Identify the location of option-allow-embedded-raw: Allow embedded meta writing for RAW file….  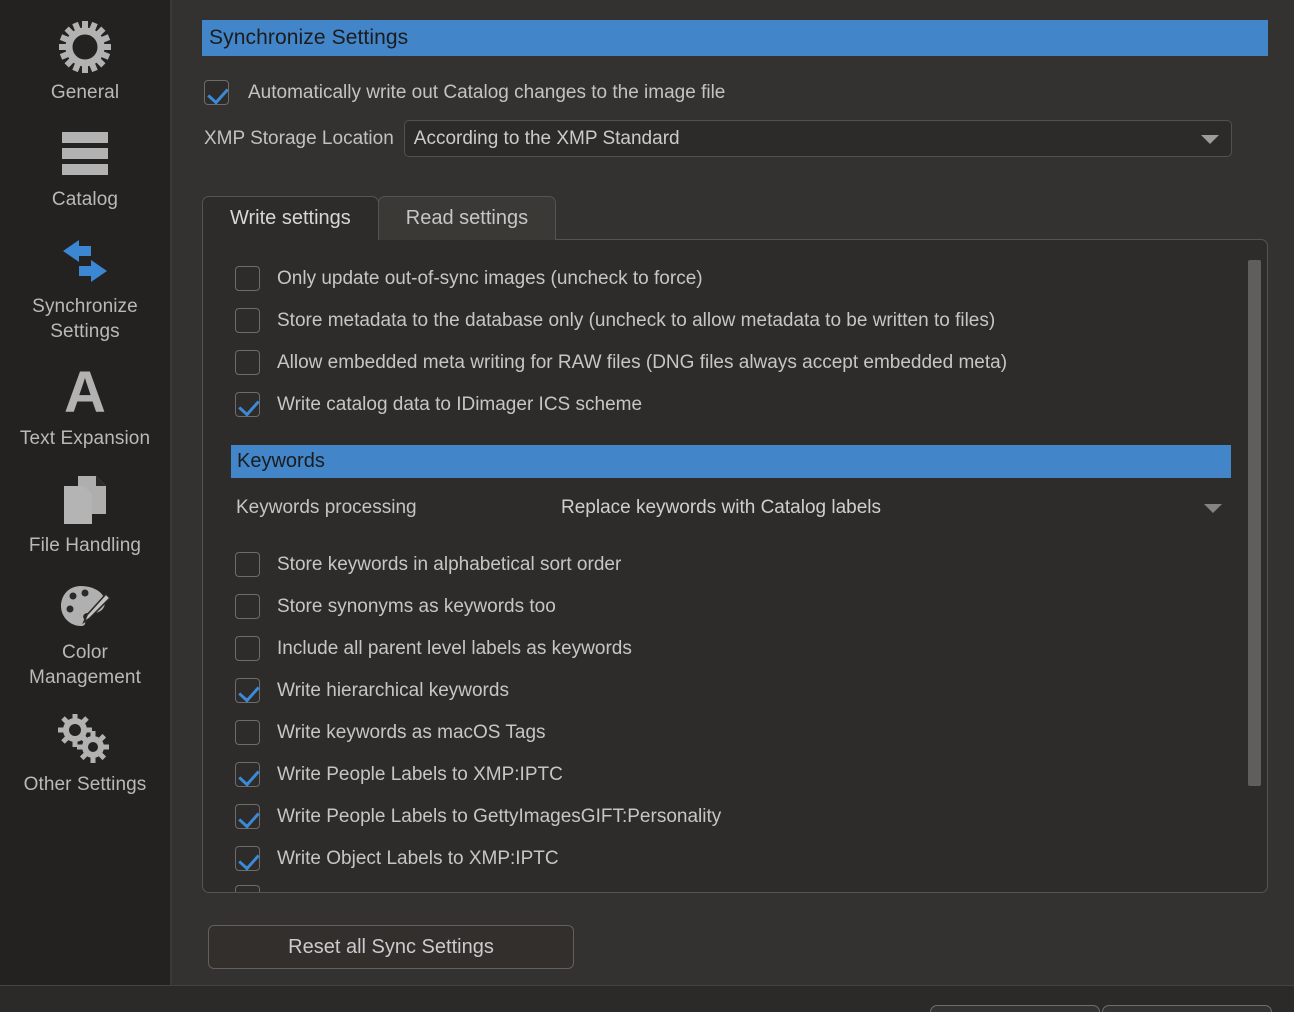
(621, 362).